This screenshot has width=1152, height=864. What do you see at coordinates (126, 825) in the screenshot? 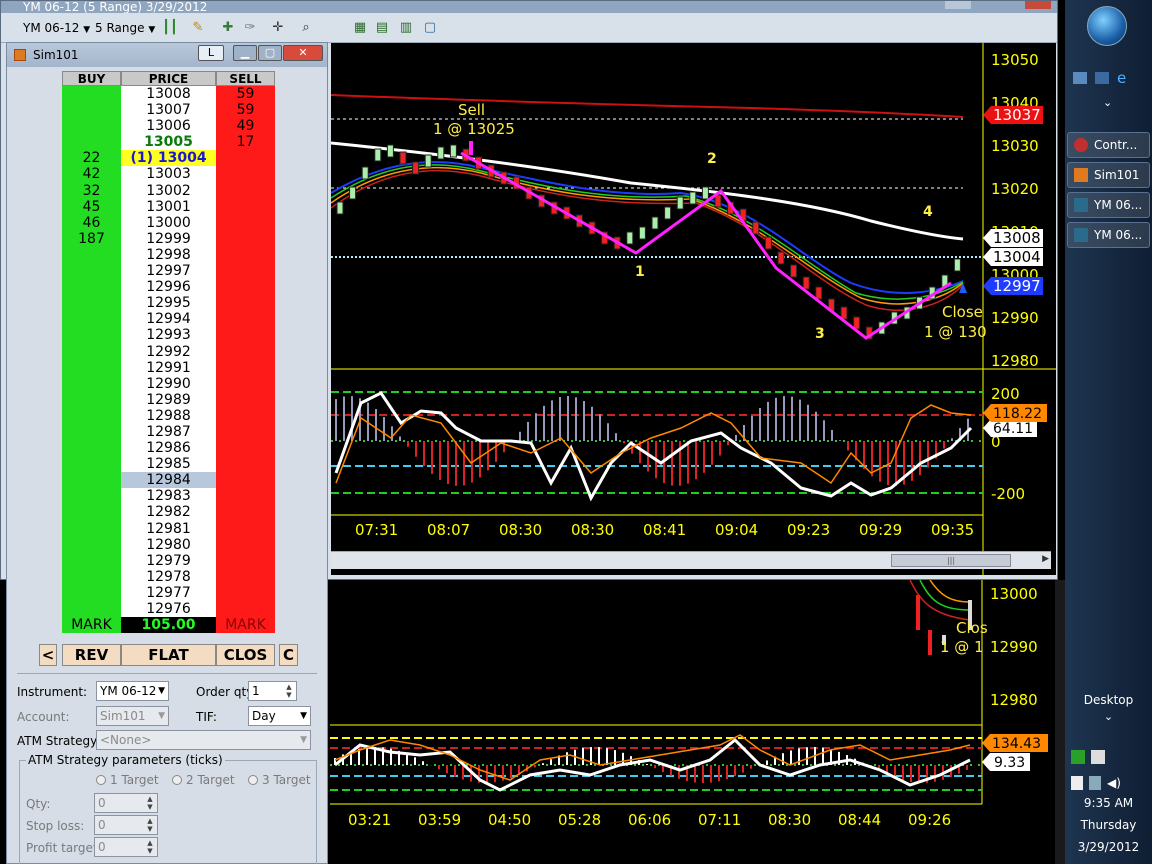
I see `stop-loss-input: 0 ▲ ▼` at bounding box center [126, 825].